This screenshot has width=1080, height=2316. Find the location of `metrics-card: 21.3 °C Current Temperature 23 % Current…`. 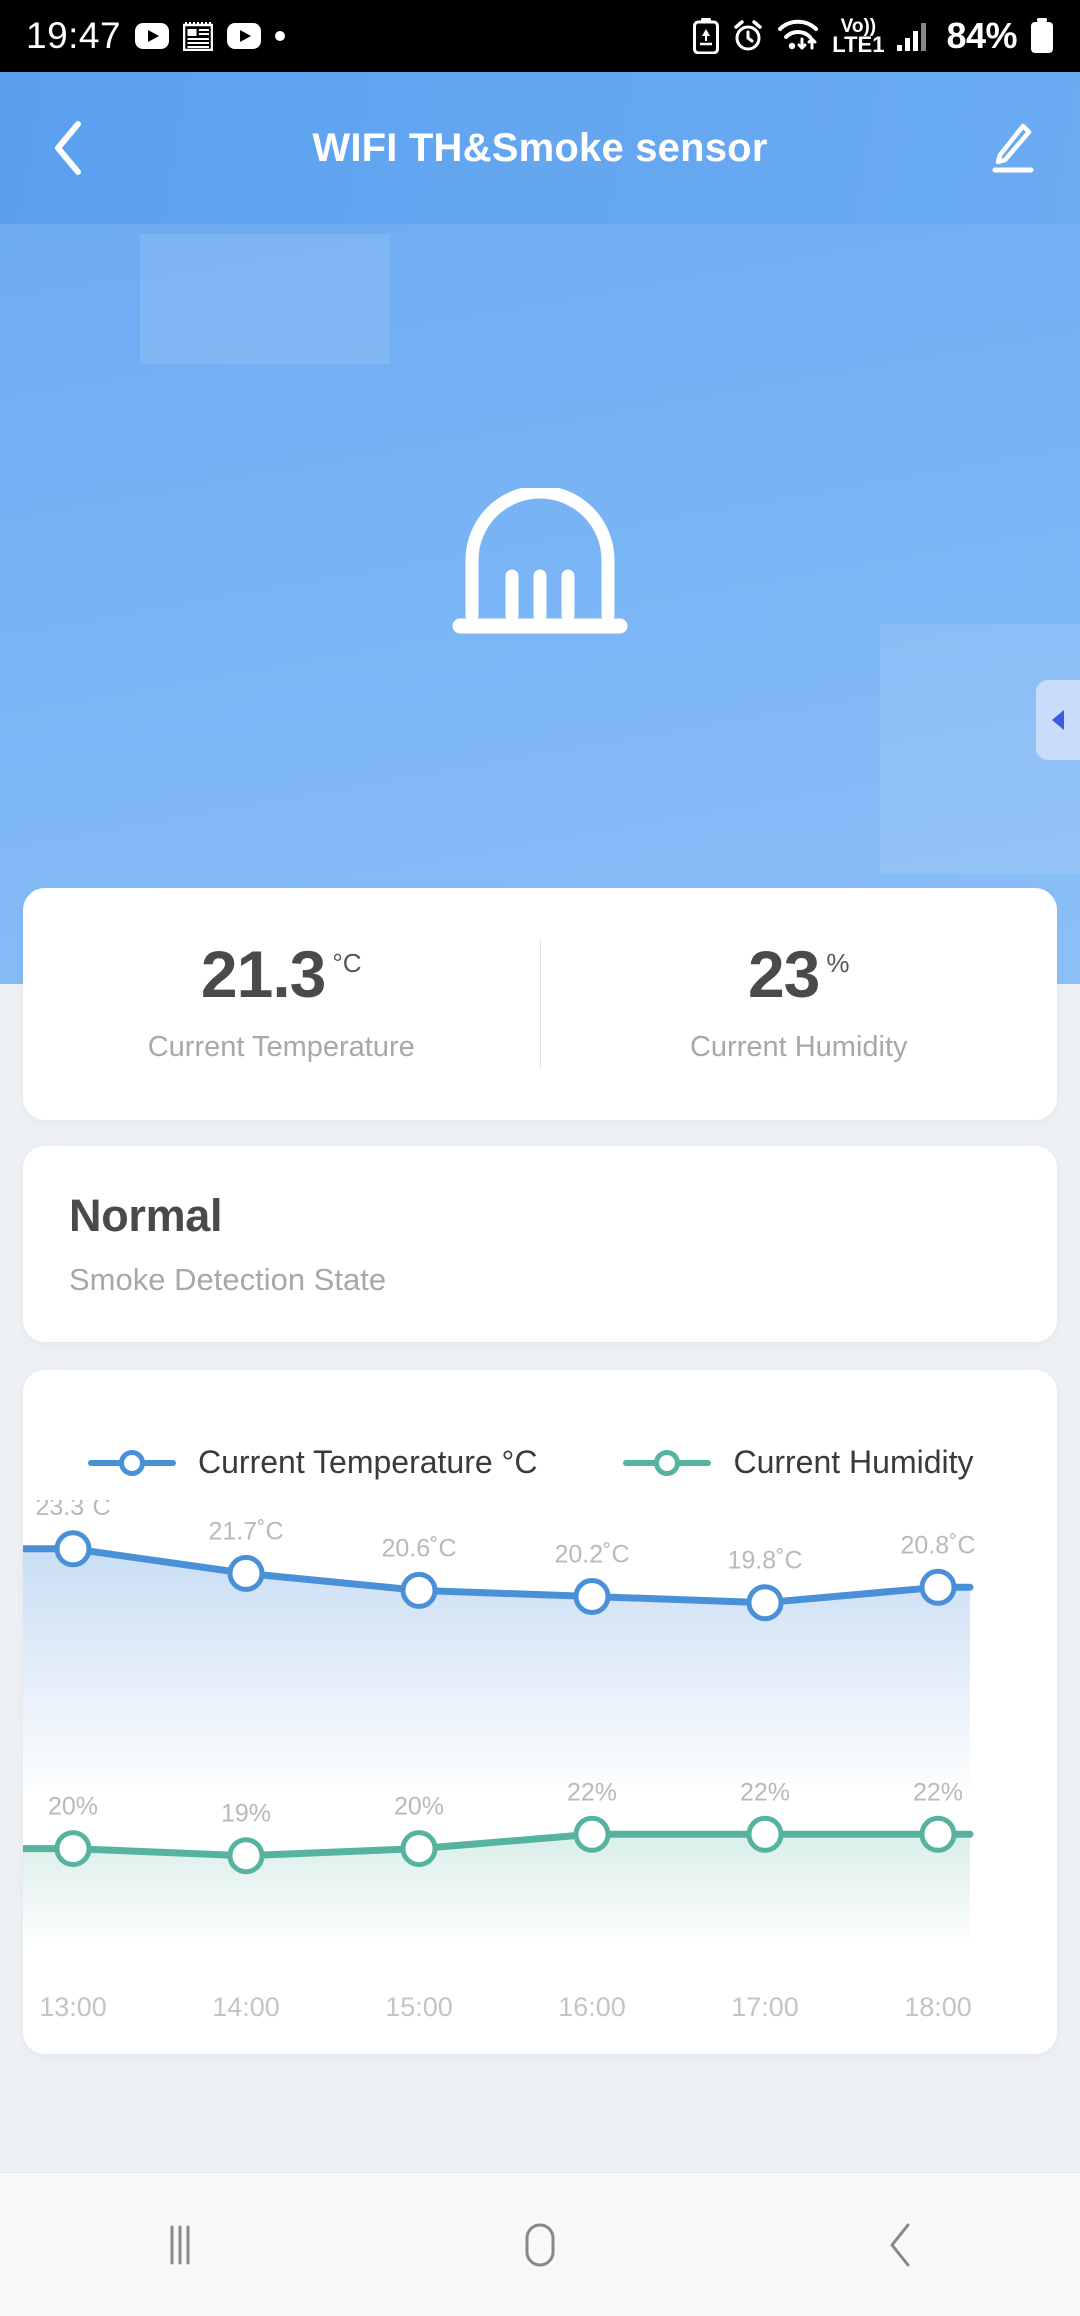

metrics-card: 21.3 °C Current Temperature 23 % Current… is located at coordinates (540, 1004).